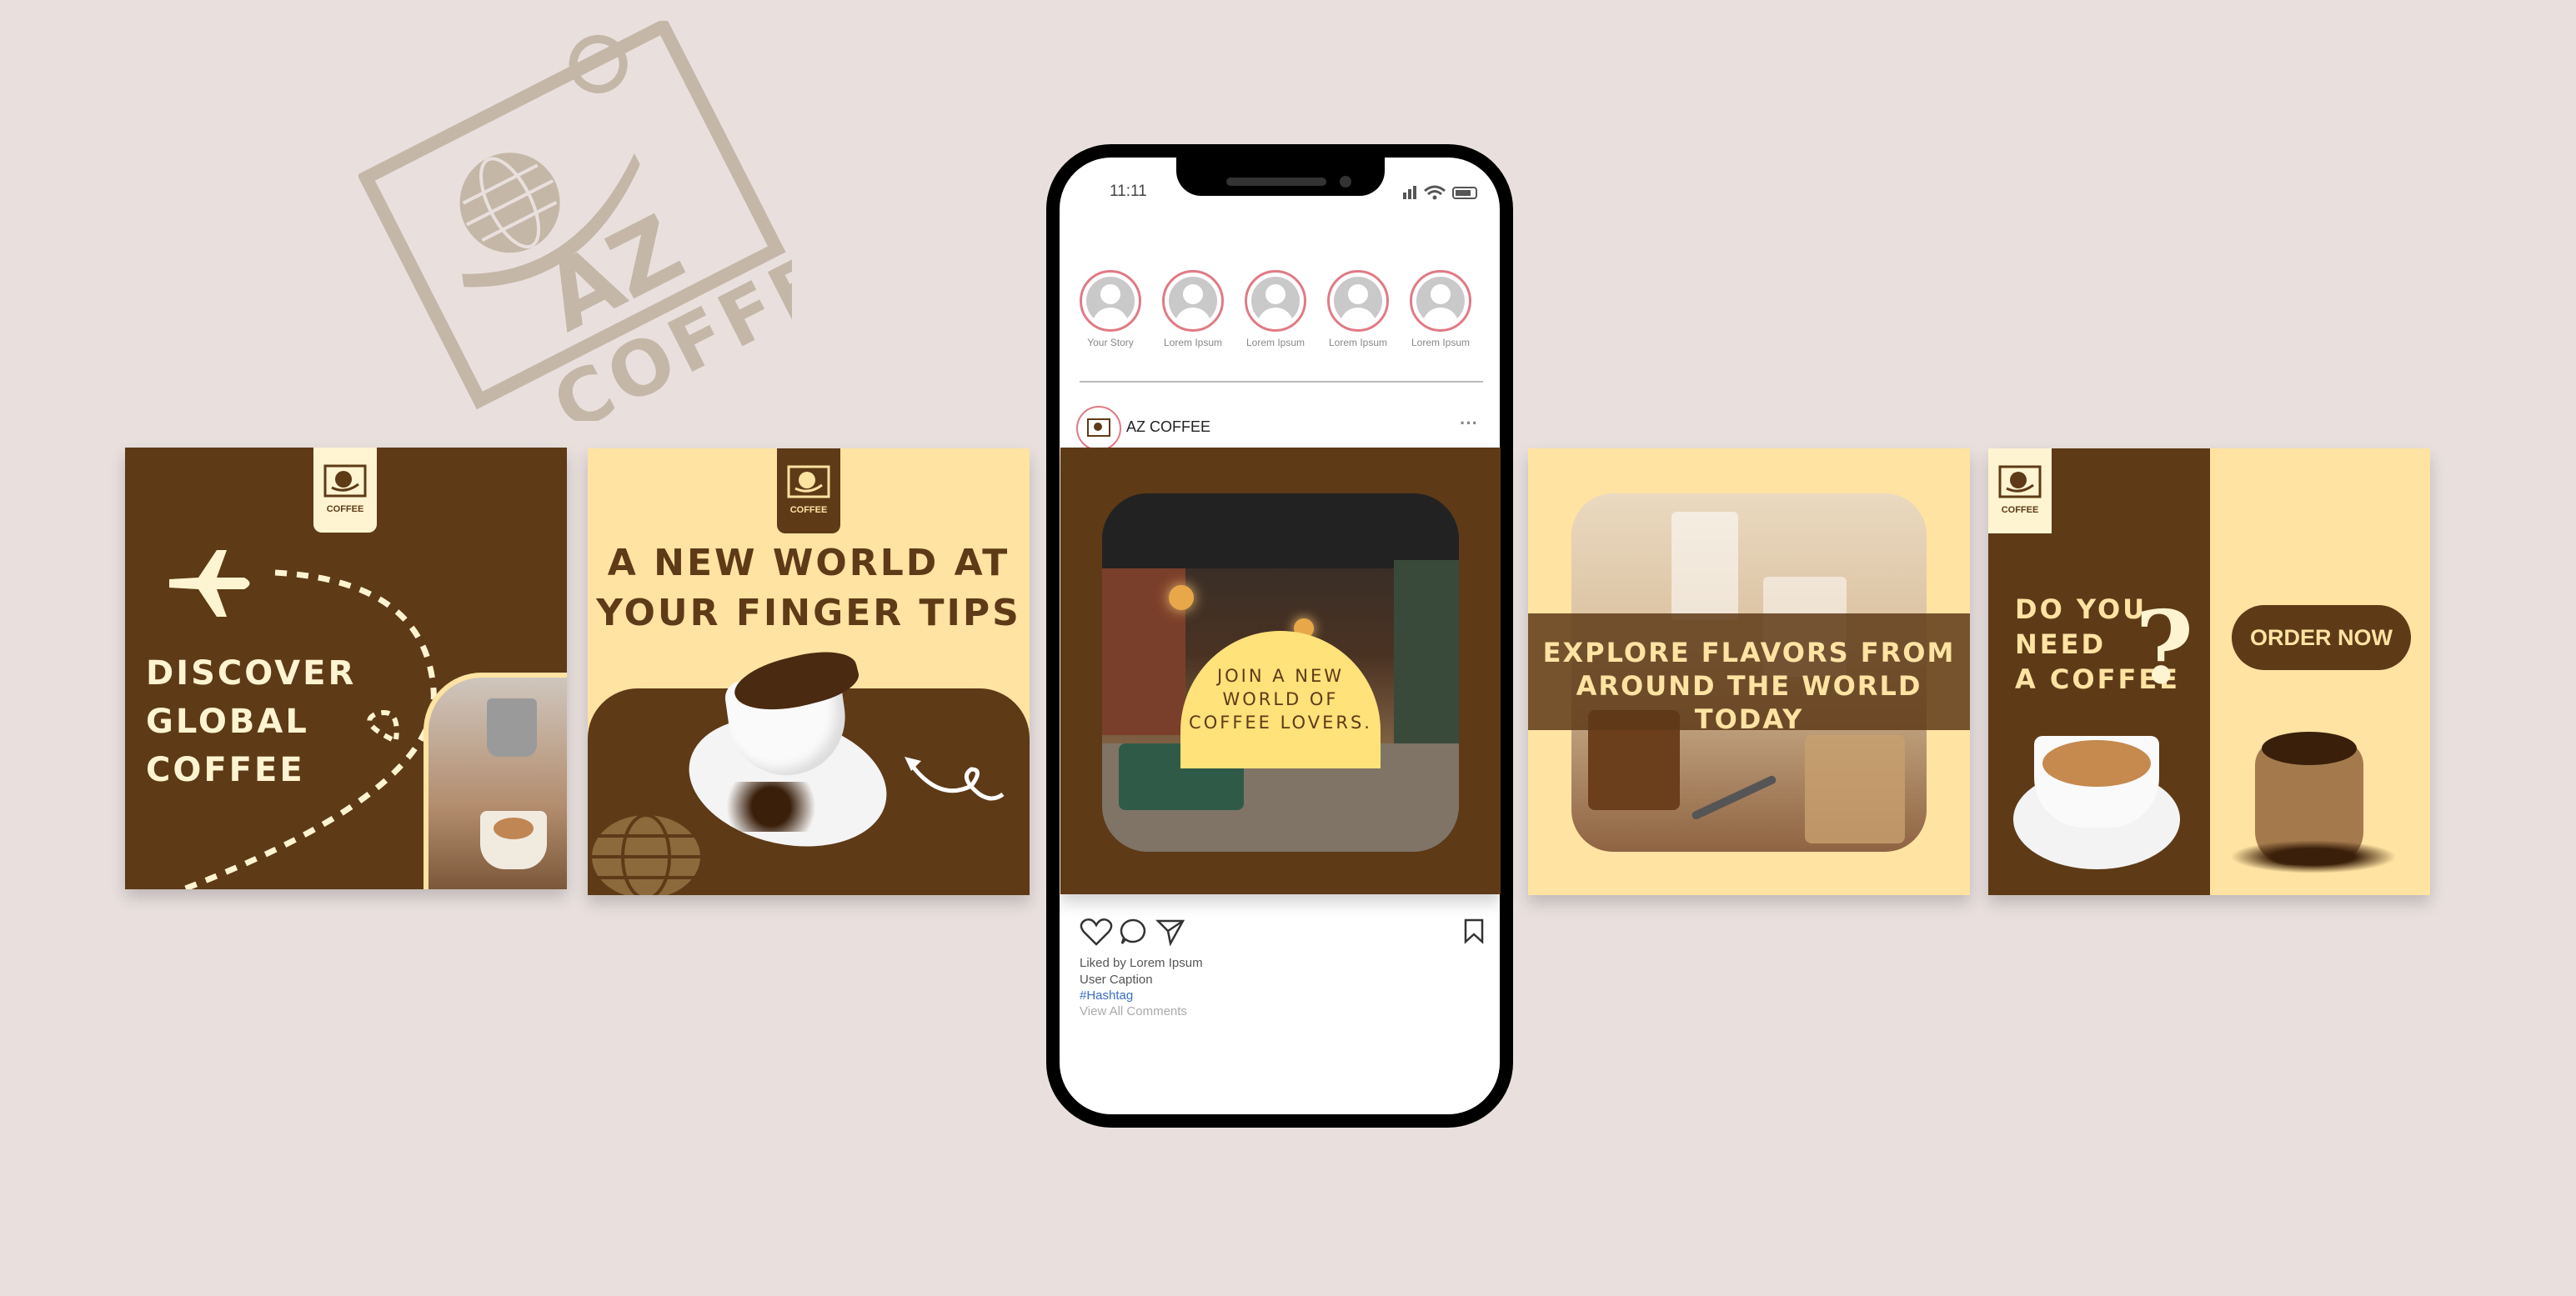 The image size is (2576, 1296). I want to click on phone-speaker, so click(1276, 182).